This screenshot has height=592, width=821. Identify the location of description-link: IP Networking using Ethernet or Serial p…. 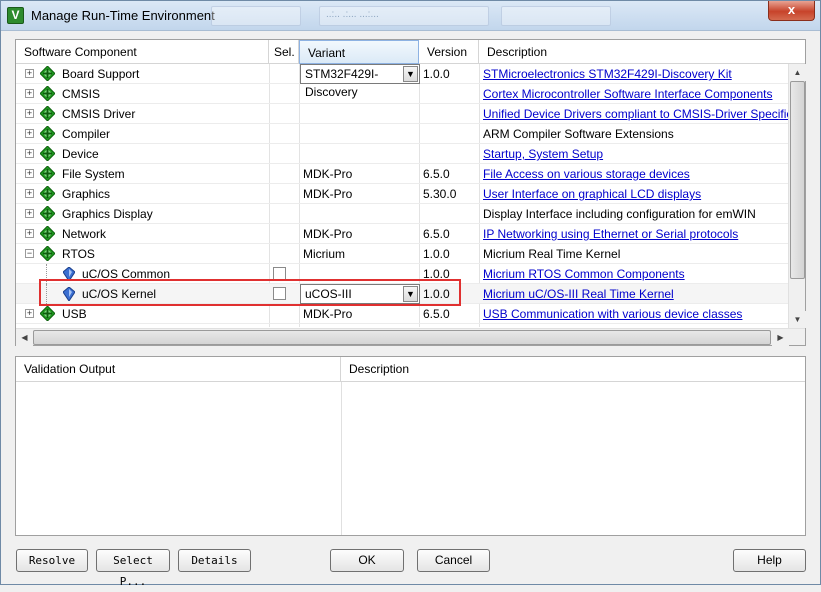
(636, 234).